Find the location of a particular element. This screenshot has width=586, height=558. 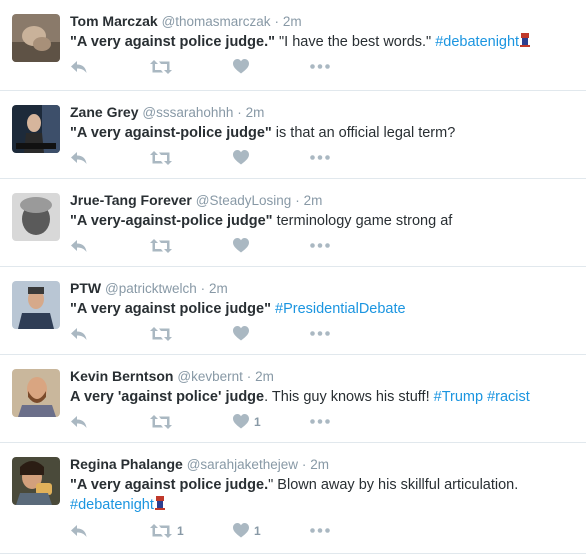

user-fullname: PTW is located at coordinates (85, 288).